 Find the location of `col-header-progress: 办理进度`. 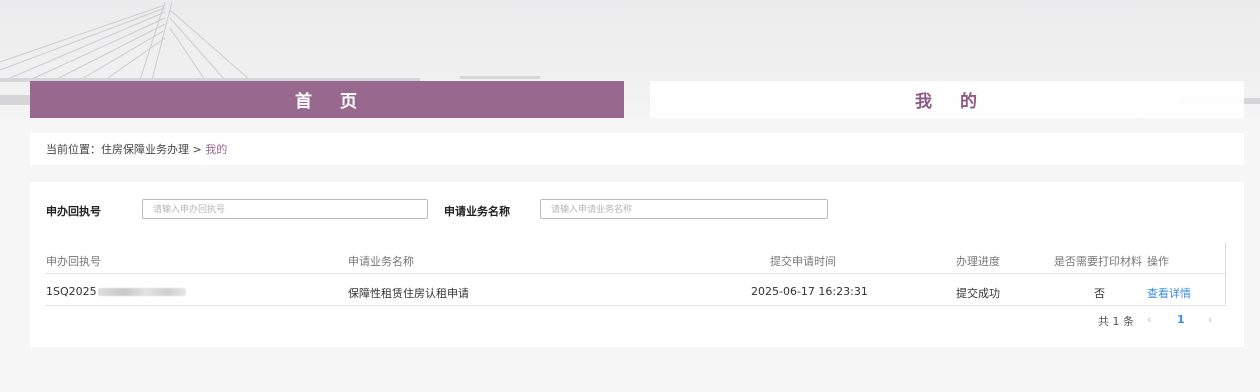

col-header-progress: 办理进度 is located at coordinates (978, 261).